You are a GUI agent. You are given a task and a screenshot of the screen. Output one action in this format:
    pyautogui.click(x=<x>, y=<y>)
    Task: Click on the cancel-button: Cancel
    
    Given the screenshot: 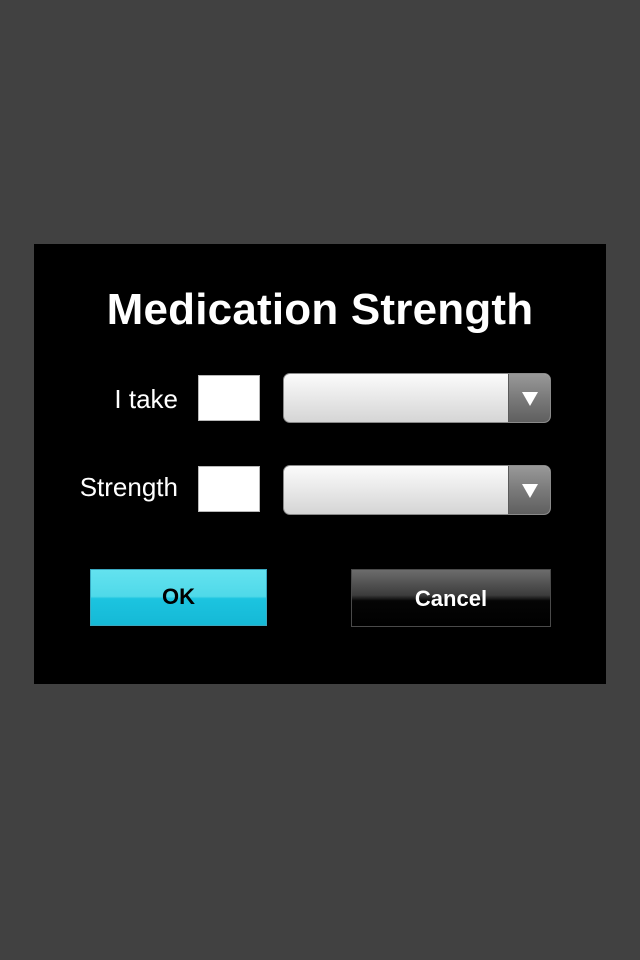 What is the action you would take?
    pyautogui.click(x=451, y=598)
    